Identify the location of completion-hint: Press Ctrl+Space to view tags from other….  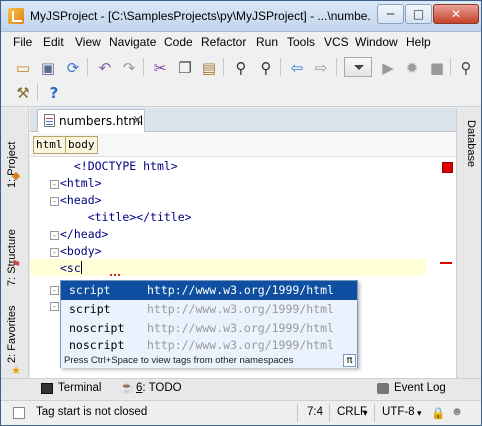
(209, 361).